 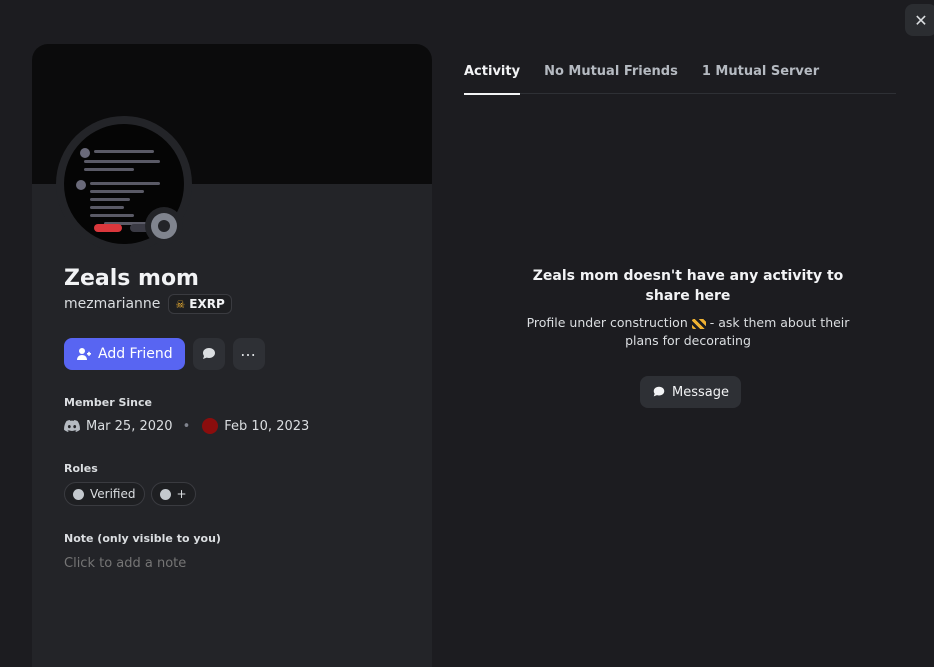 I want to click on server-tag-badge: ☠ EXRP, so click(x=200, y=304).